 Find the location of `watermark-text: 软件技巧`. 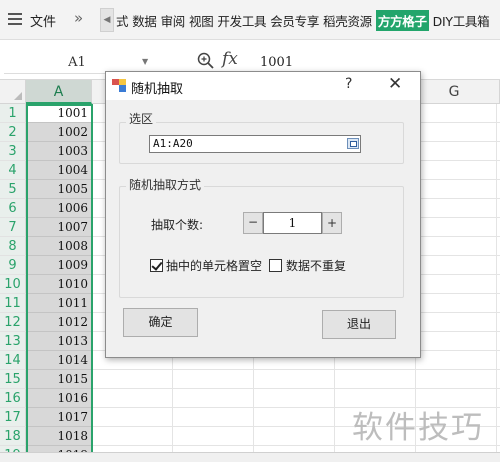

watermark-text: 软件技巧 is located at coordinates (418, 428).